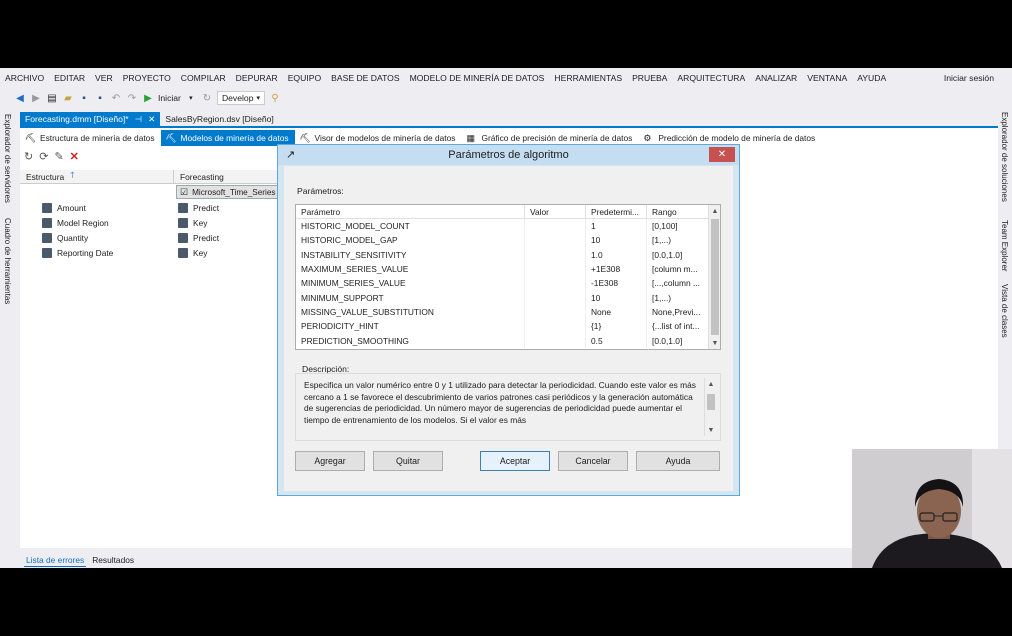 This screenshot has height=636, width=1012. What do you see at coordinates (593, 461) in the screenshot?
I see `cancel-button: Cancelar` at bounding box center [593, 461].